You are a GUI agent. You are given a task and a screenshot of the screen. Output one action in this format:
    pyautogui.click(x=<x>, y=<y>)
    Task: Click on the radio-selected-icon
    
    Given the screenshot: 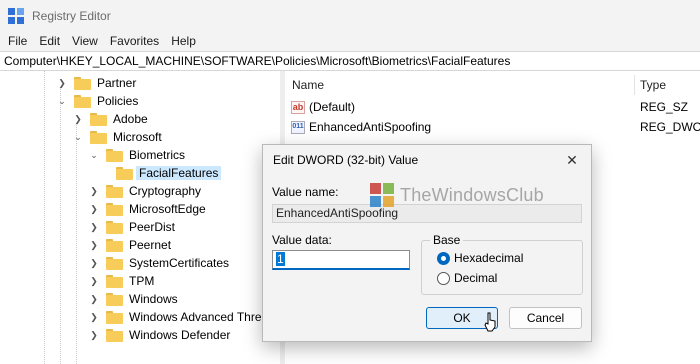 What is the action you would take?
    pyautogui.click(x=443, y=258)
    